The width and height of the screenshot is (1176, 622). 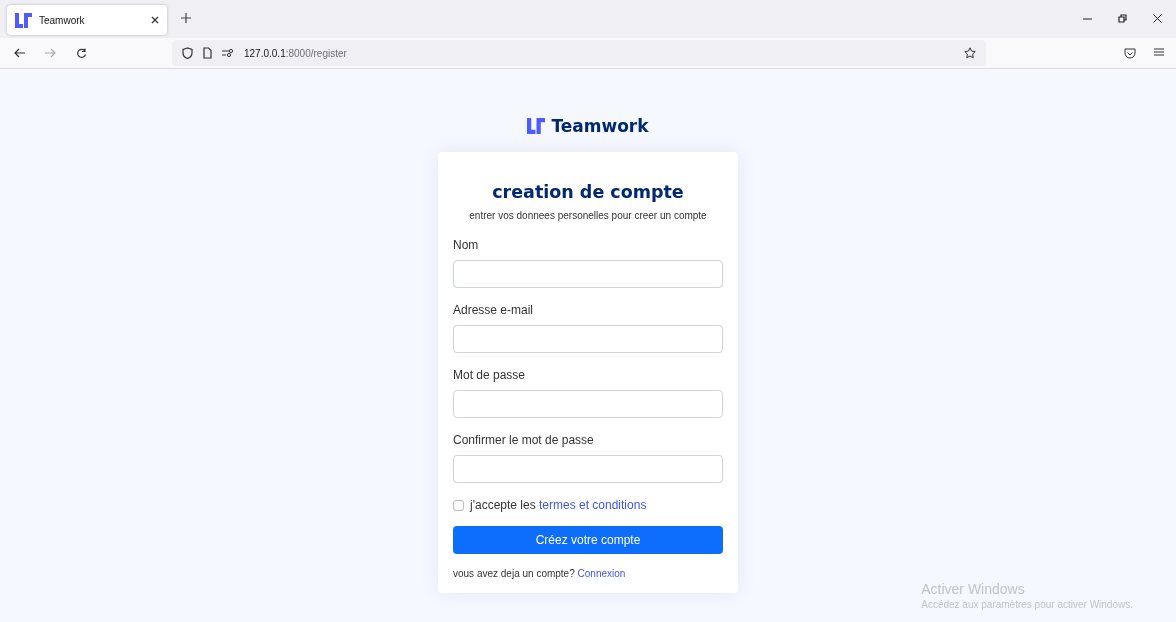 I want to click on checkbox, so click(x=458, y=505).